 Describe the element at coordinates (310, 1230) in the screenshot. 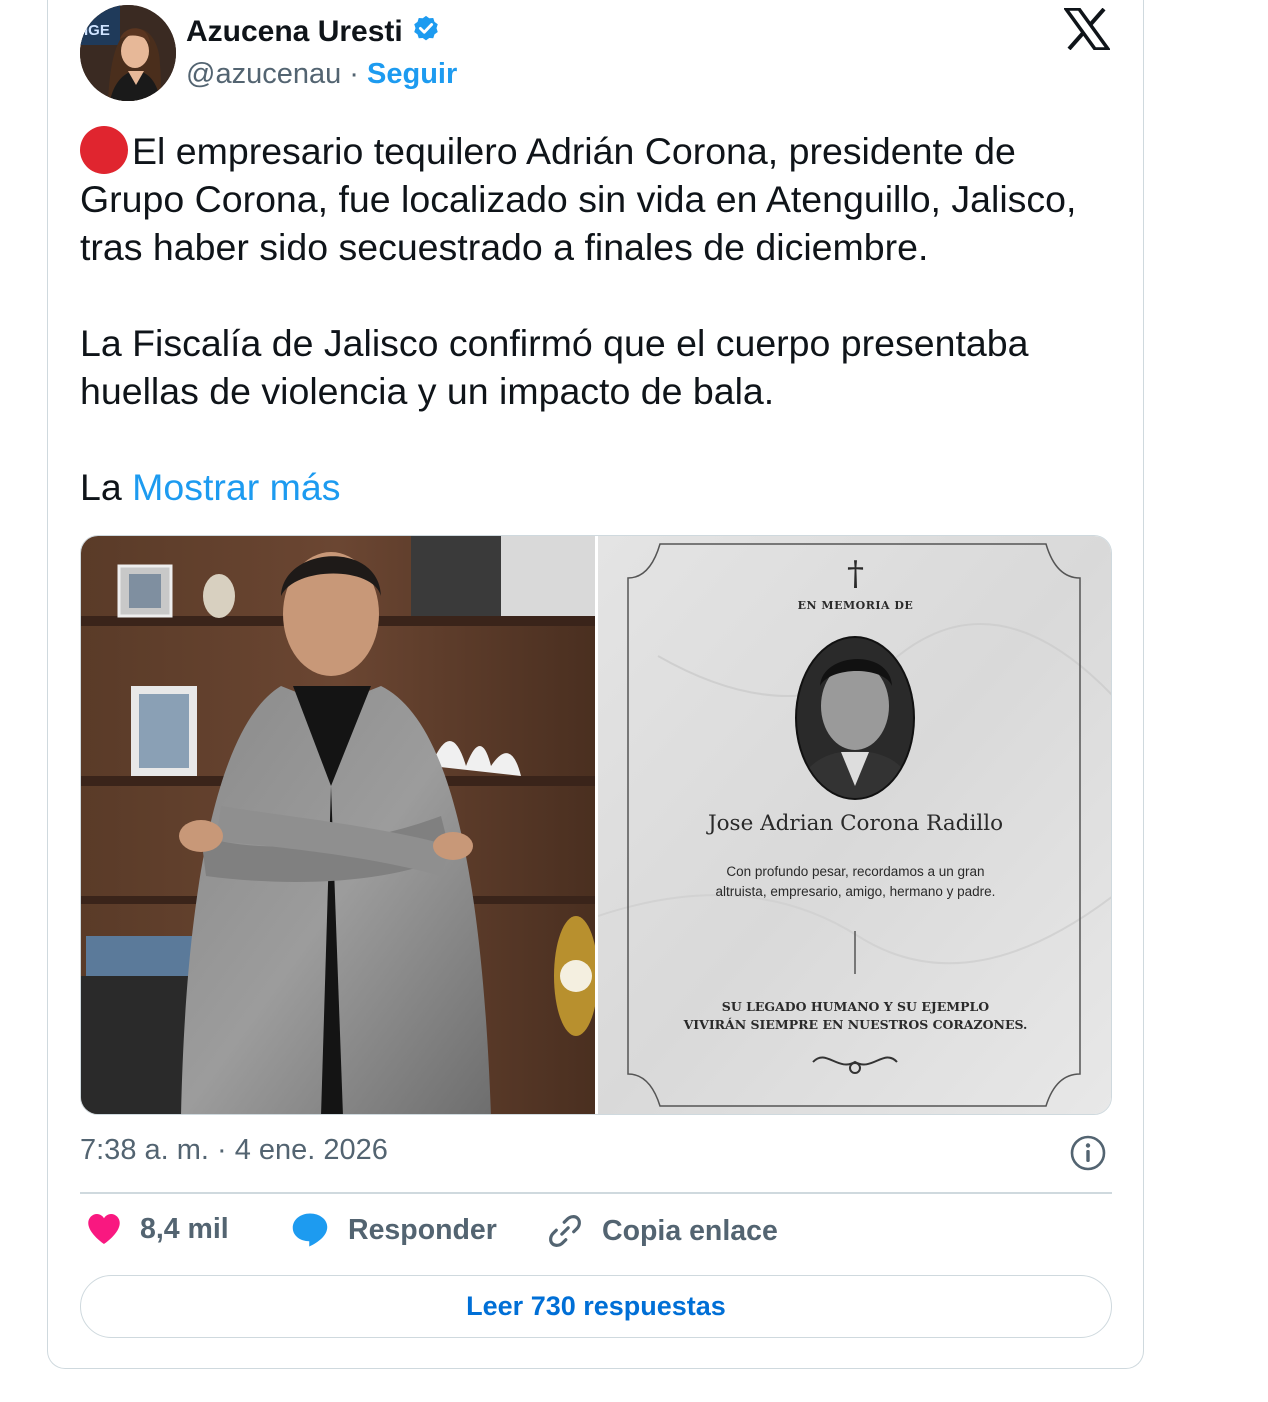

I see `reply-bubble-icon` at that location.